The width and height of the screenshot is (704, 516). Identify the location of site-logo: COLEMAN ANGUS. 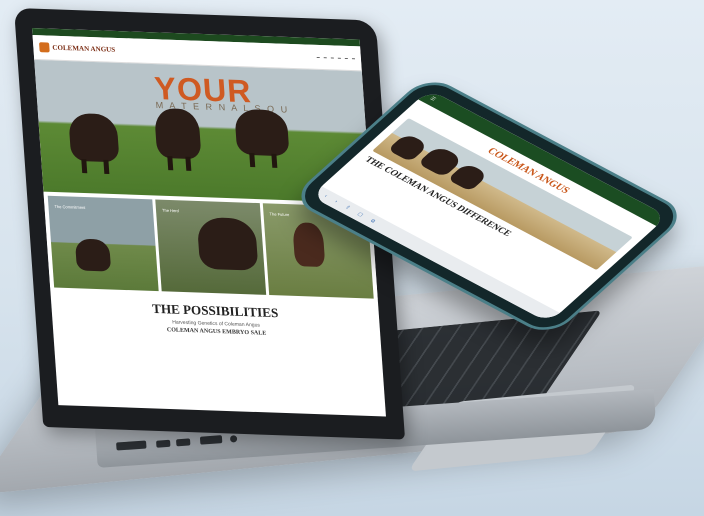
(77, 48).